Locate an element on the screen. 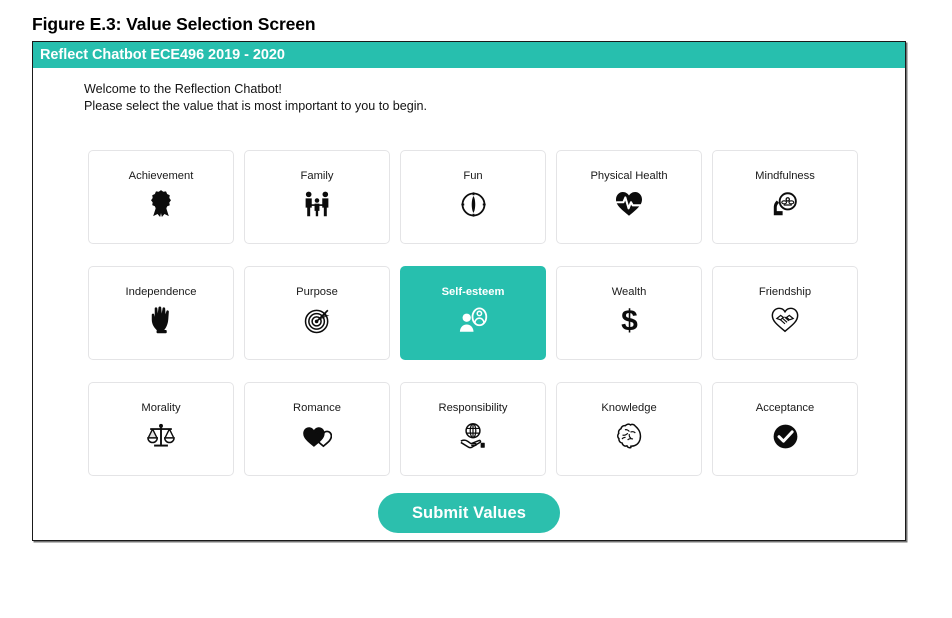 The width and height of the screenshot is (952, 618). value-card-fun: Fun is located at coordinates (473, 197).